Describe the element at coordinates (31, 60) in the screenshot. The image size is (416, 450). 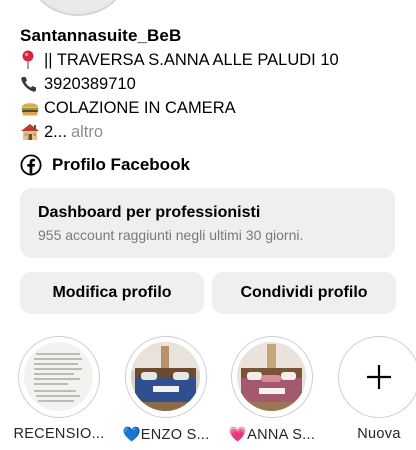
I see `pin-icon` at that location.